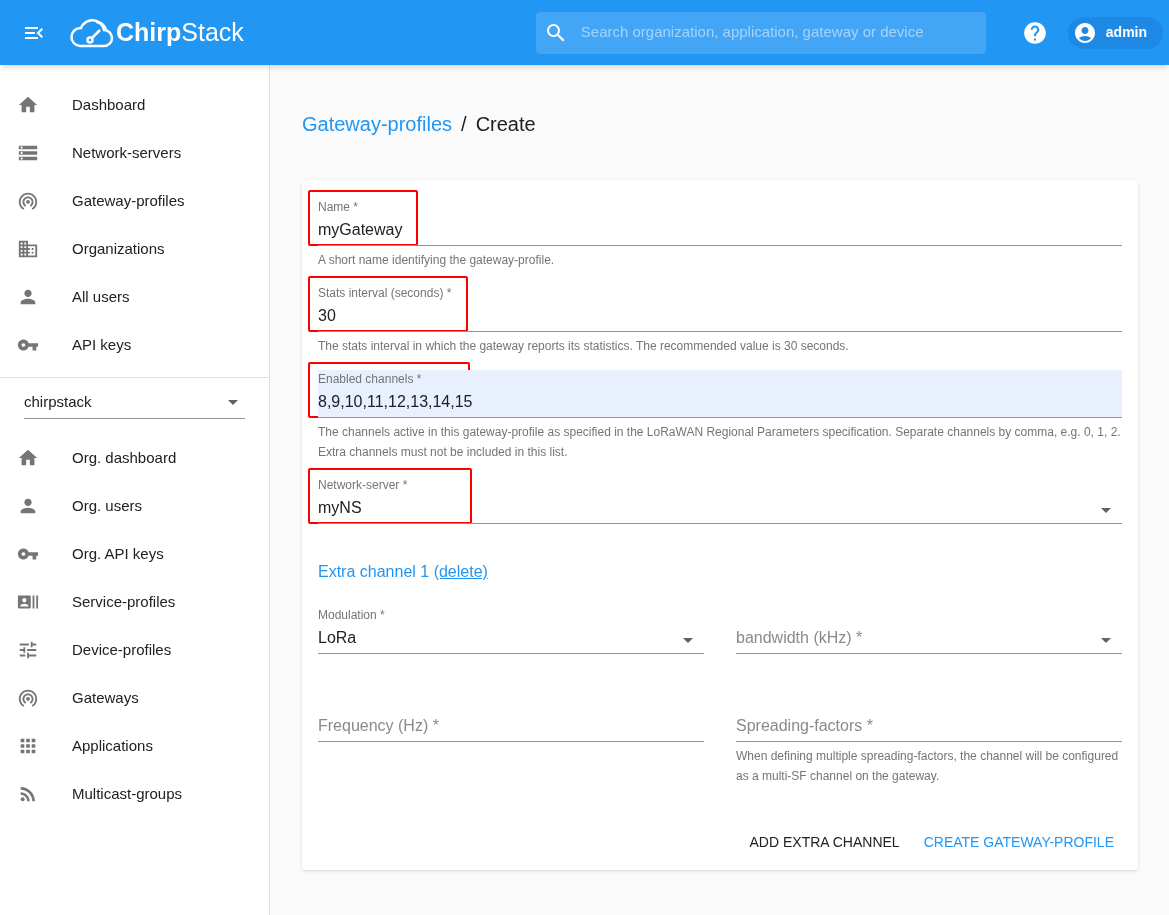 The height and width of the screenshot is (915, 1169). What do you see at coordinates (28, 650) in the screenshot?
I see `sliders-icon` at bounding box center [28, 650].